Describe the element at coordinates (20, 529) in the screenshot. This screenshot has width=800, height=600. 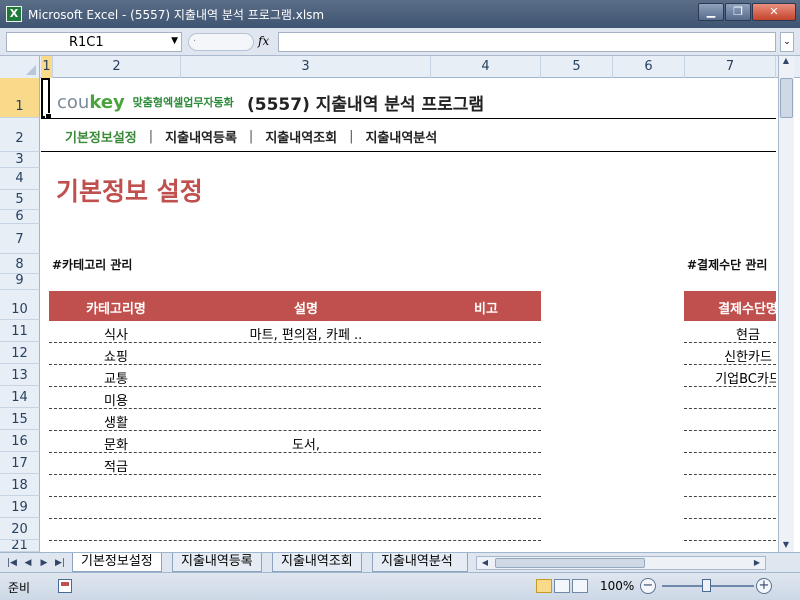
I see `row-header: 20` at that location.